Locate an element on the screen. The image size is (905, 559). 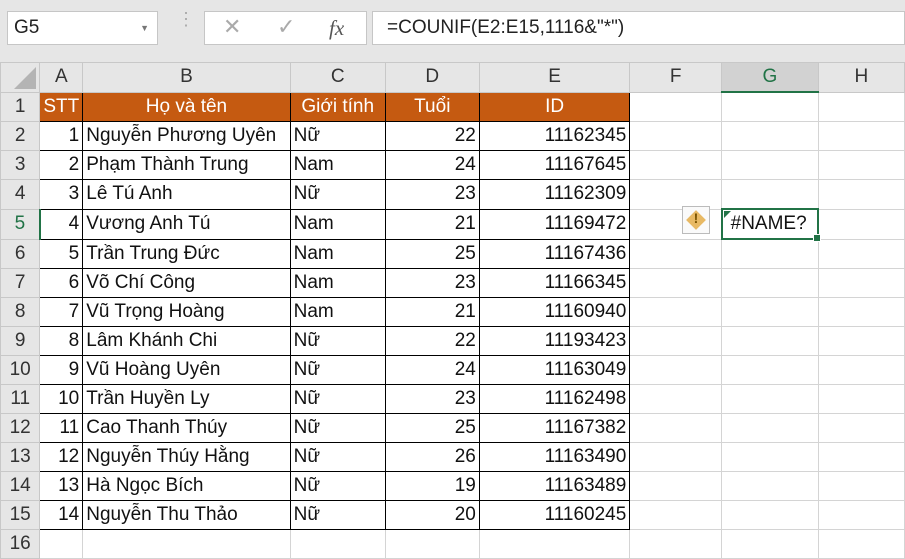
column-header-b: B is located at coordinates (186, 77).